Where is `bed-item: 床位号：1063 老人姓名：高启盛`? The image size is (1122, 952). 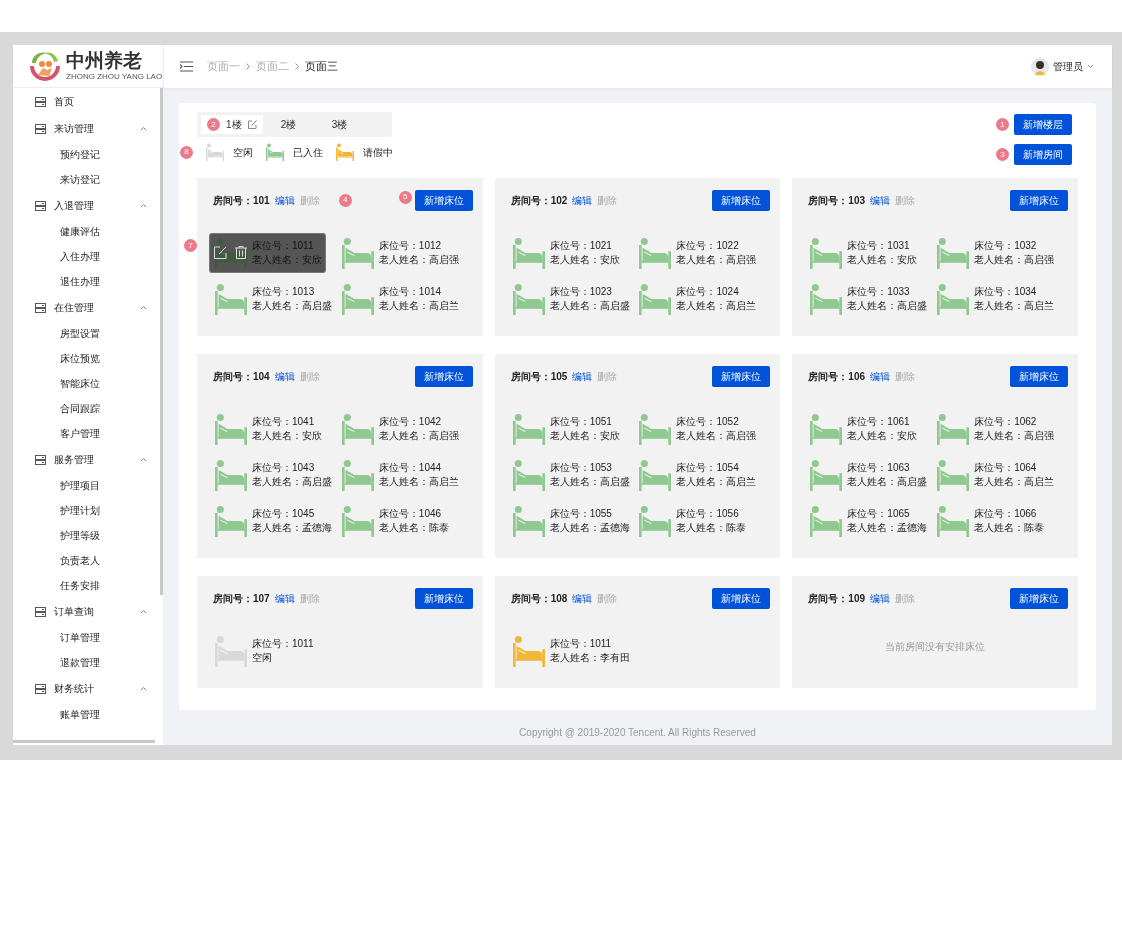
bed-item: 床位号：1063 老人姓名：高启盛 is located at coordinates (872, 475).